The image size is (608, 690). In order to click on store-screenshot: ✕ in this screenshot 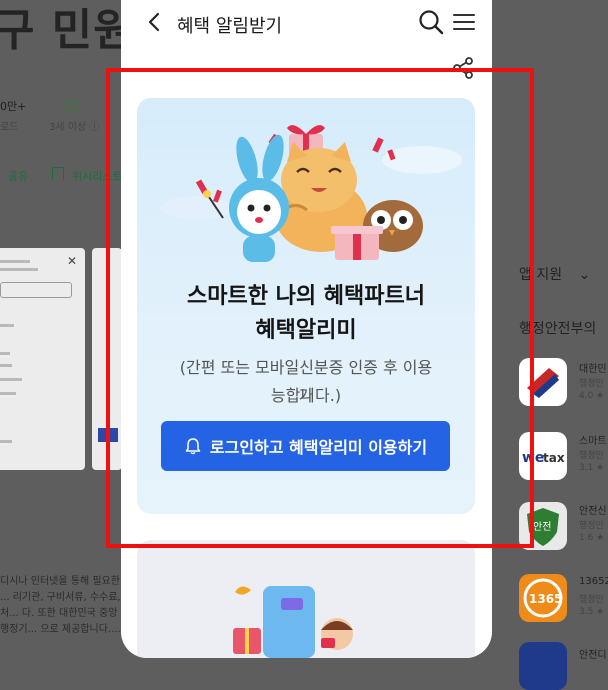, I will do `click(42, 359)`.